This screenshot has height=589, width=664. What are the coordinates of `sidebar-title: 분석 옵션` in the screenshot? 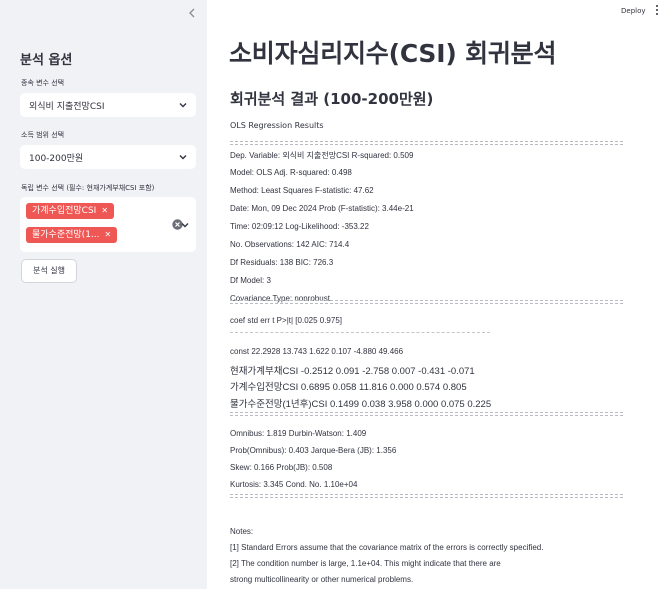 It's located at (46, 60).